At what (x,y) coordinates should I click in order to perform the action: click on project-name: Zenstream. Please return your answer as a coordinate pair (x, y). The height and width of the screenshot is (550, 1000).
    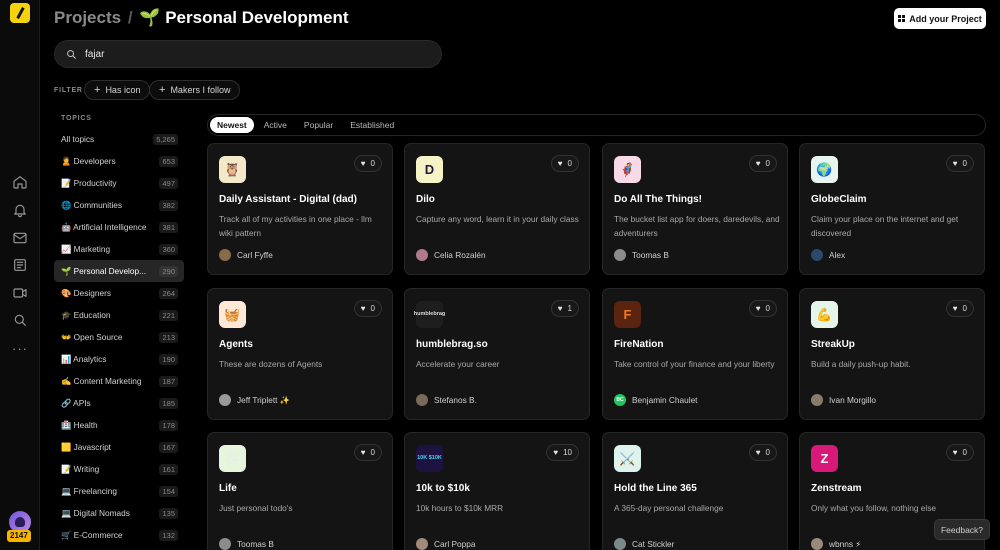
    Looking at the image, I should click on (836, 488).